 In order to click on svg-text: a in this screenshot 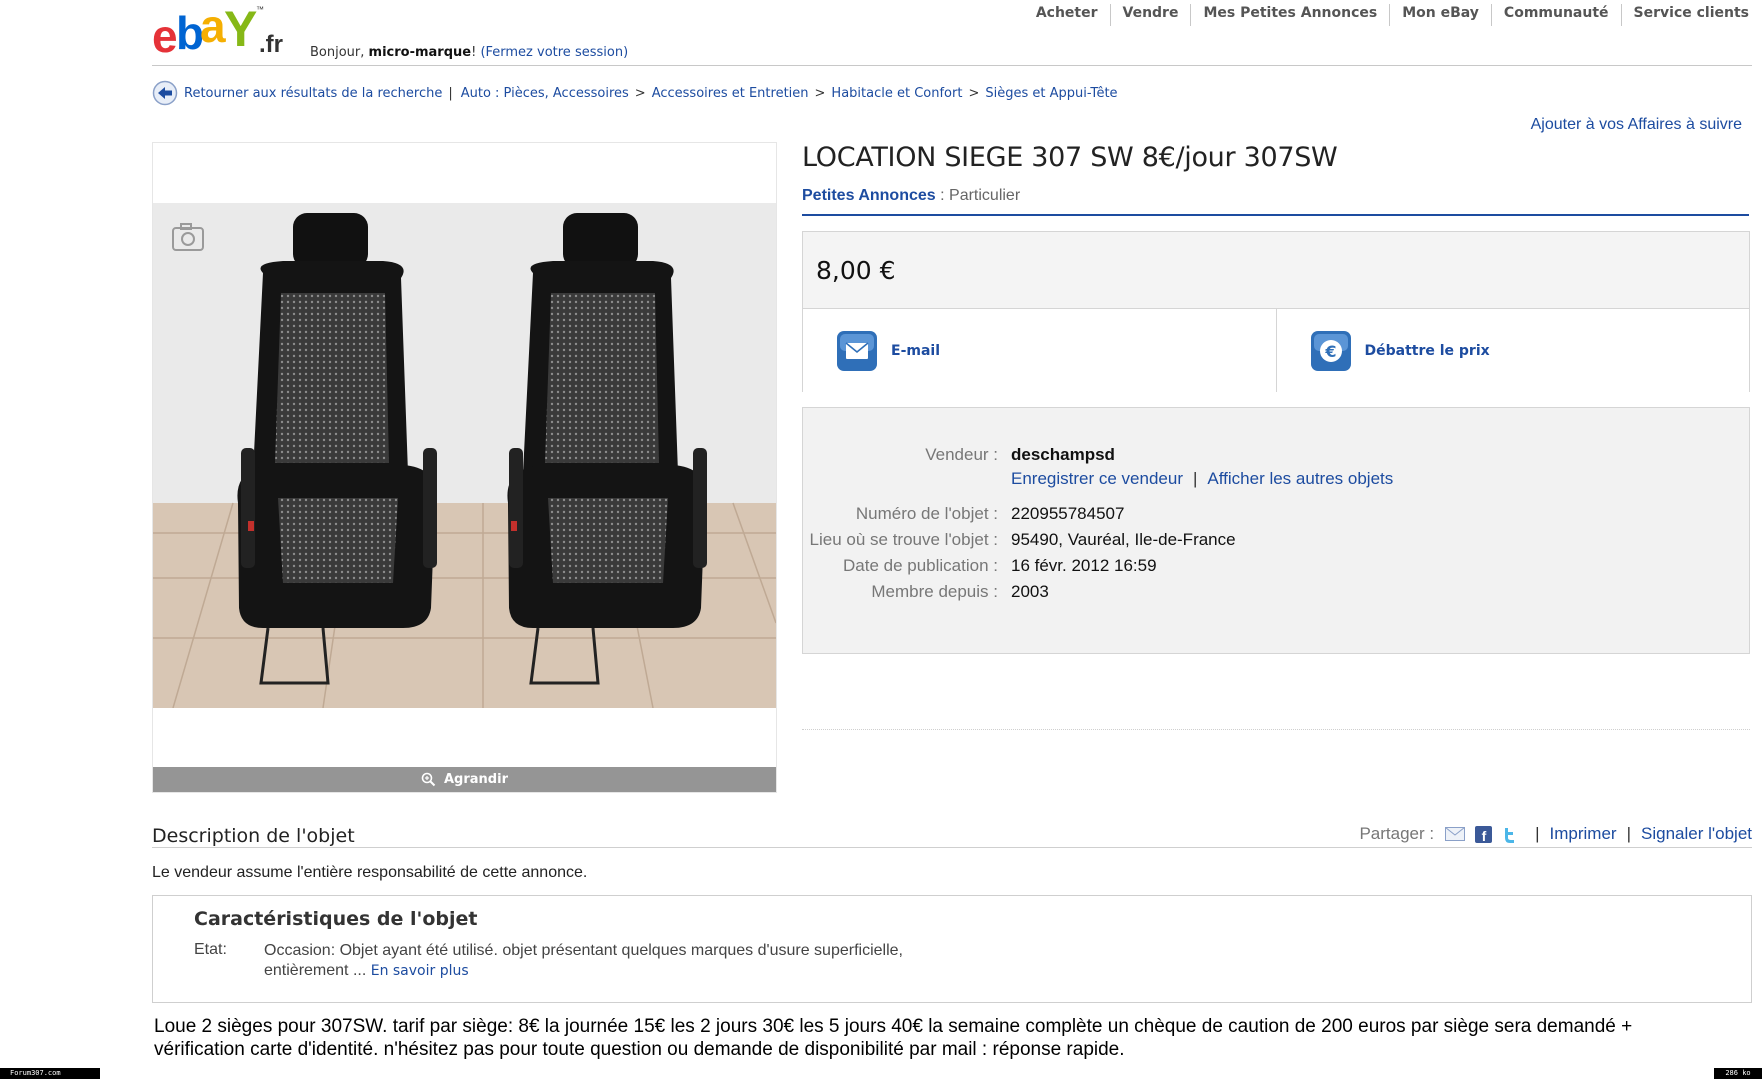, I will do `click(213, 27)`.